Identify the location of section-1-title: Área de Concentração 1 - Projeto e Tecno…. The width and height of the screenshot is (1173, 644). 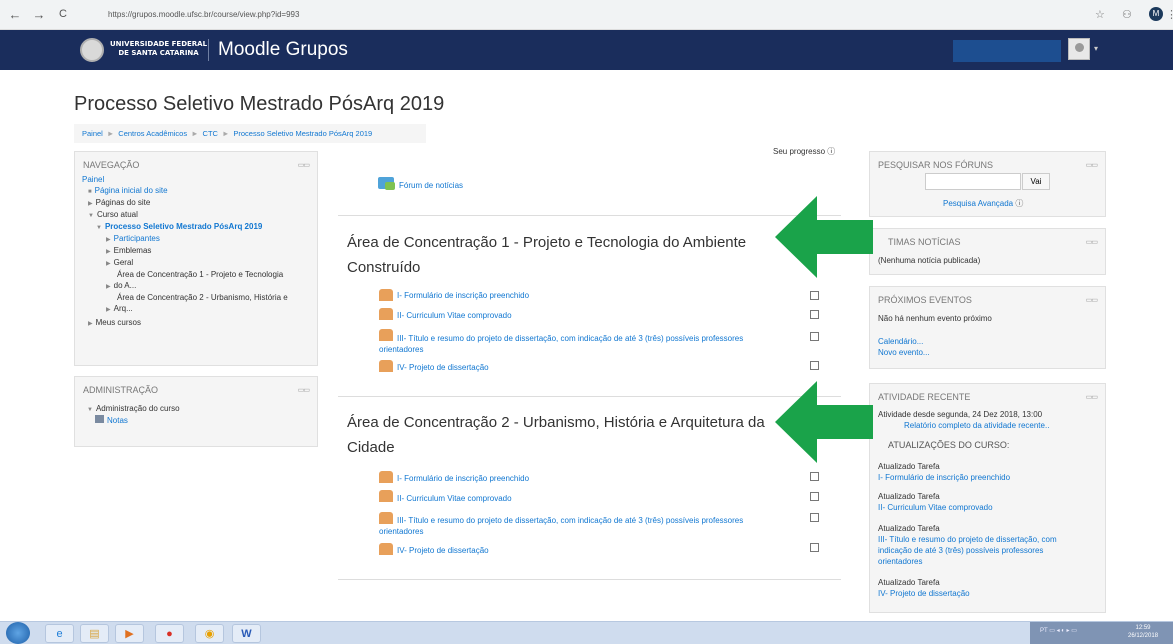
(546, 255).